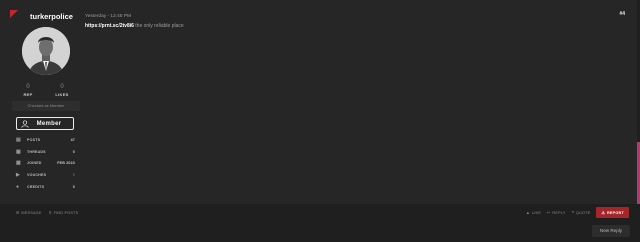  What do you see at coordinates (18, 163) in the screenshot?
I see `calendar-icon: ▩` at bounding box center [18, 163].